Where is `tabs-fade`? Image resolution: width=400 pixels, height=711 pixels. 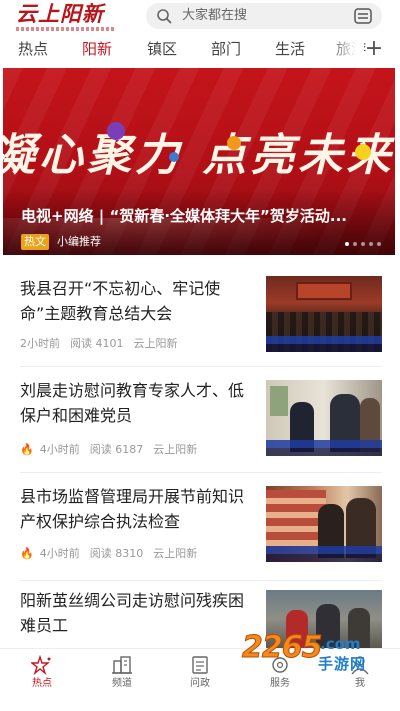
tabs-fade is located at coordinates (346, 50).